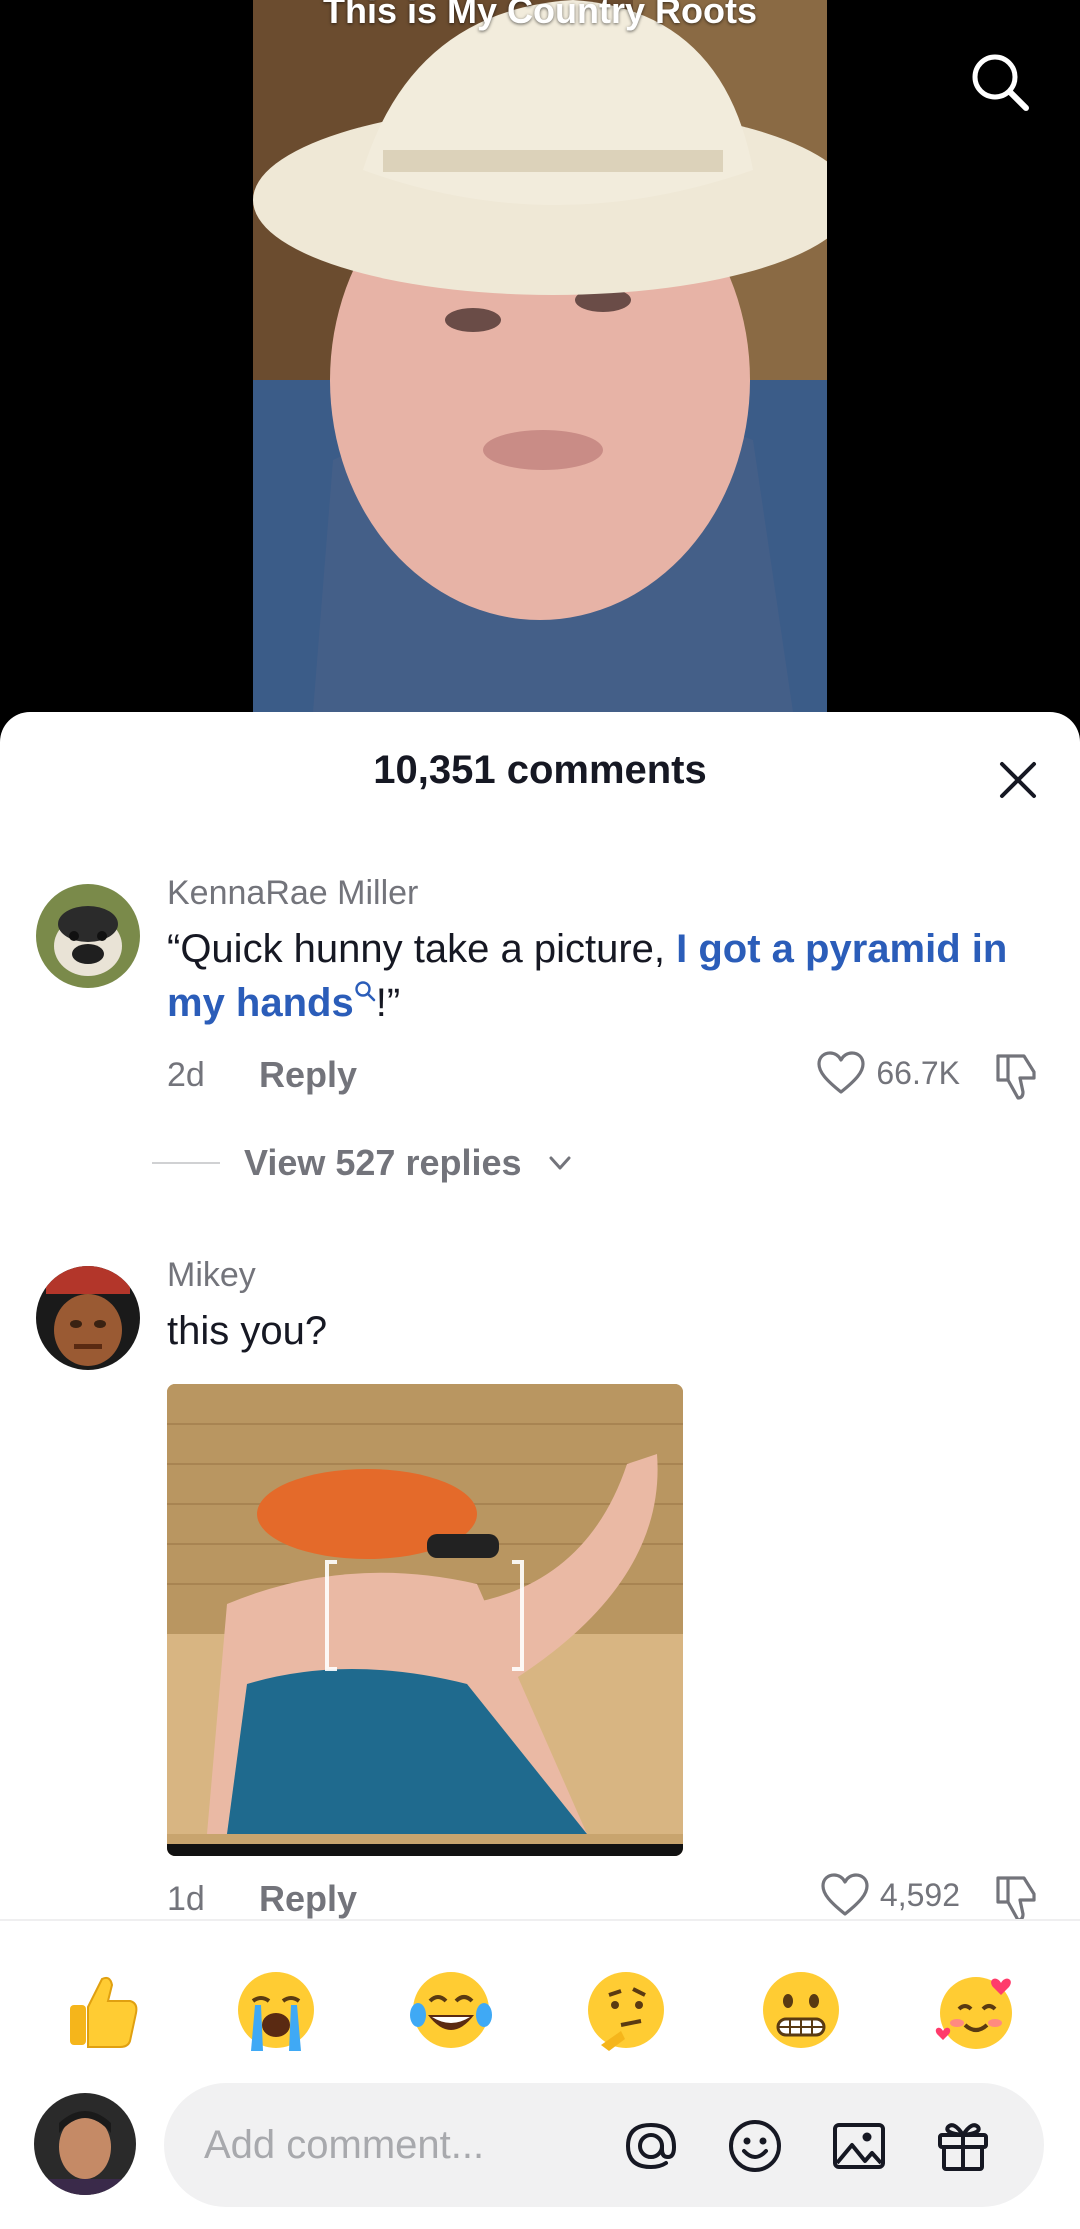  I want to click on comment-composer-bar, so click(540, 2074).